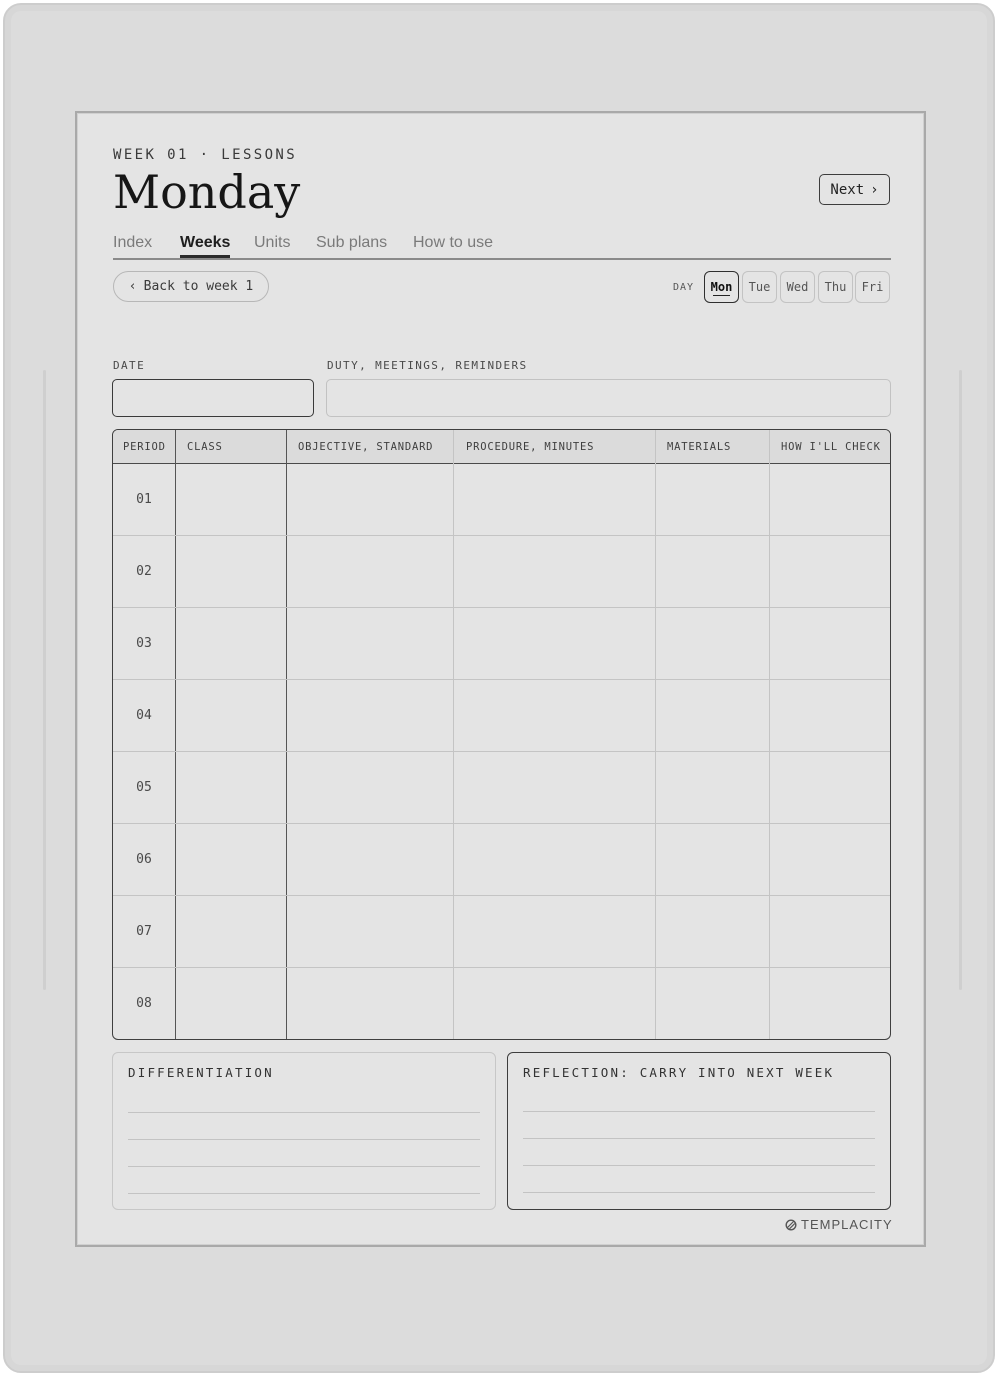 The width and height of the screenshot is (1000, 1377). Describe the element at coordinates (679, 1072) in the screenshot. I see `reflection-title: REFLECTION: CARRY INTO NEXT WEEK` at that location.